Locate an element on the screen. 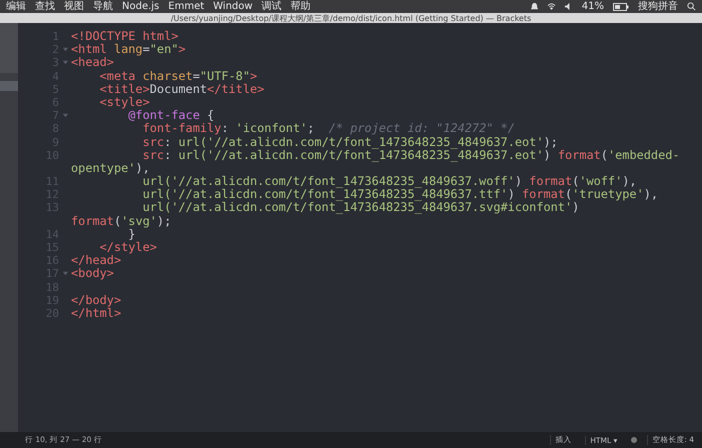  wifi-icon is located at coordinates (551, 6).